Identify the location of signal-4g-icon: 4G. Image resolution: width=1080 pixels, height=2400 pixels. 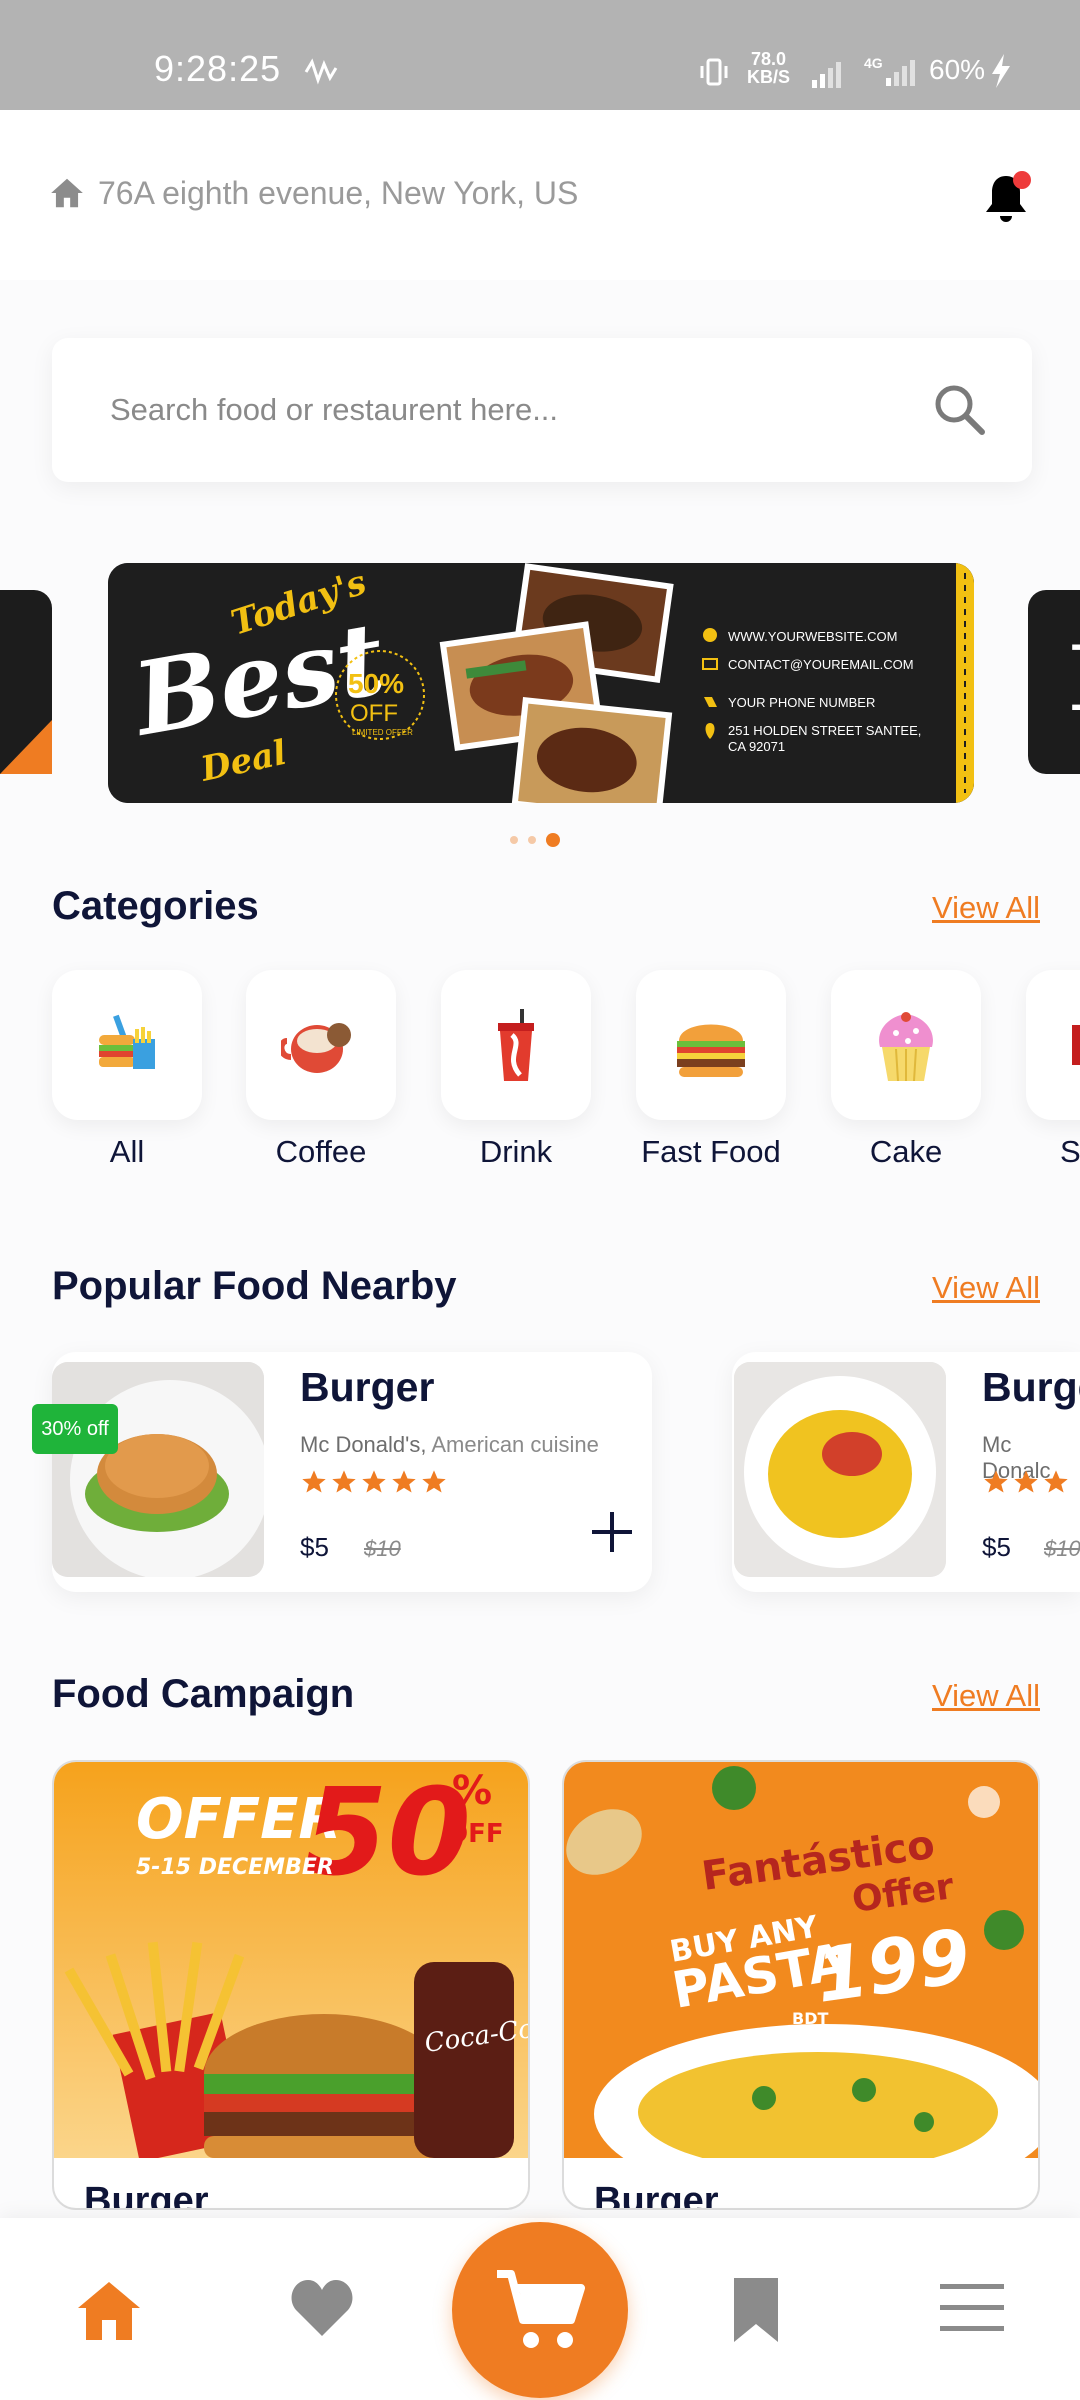
(889, 70).